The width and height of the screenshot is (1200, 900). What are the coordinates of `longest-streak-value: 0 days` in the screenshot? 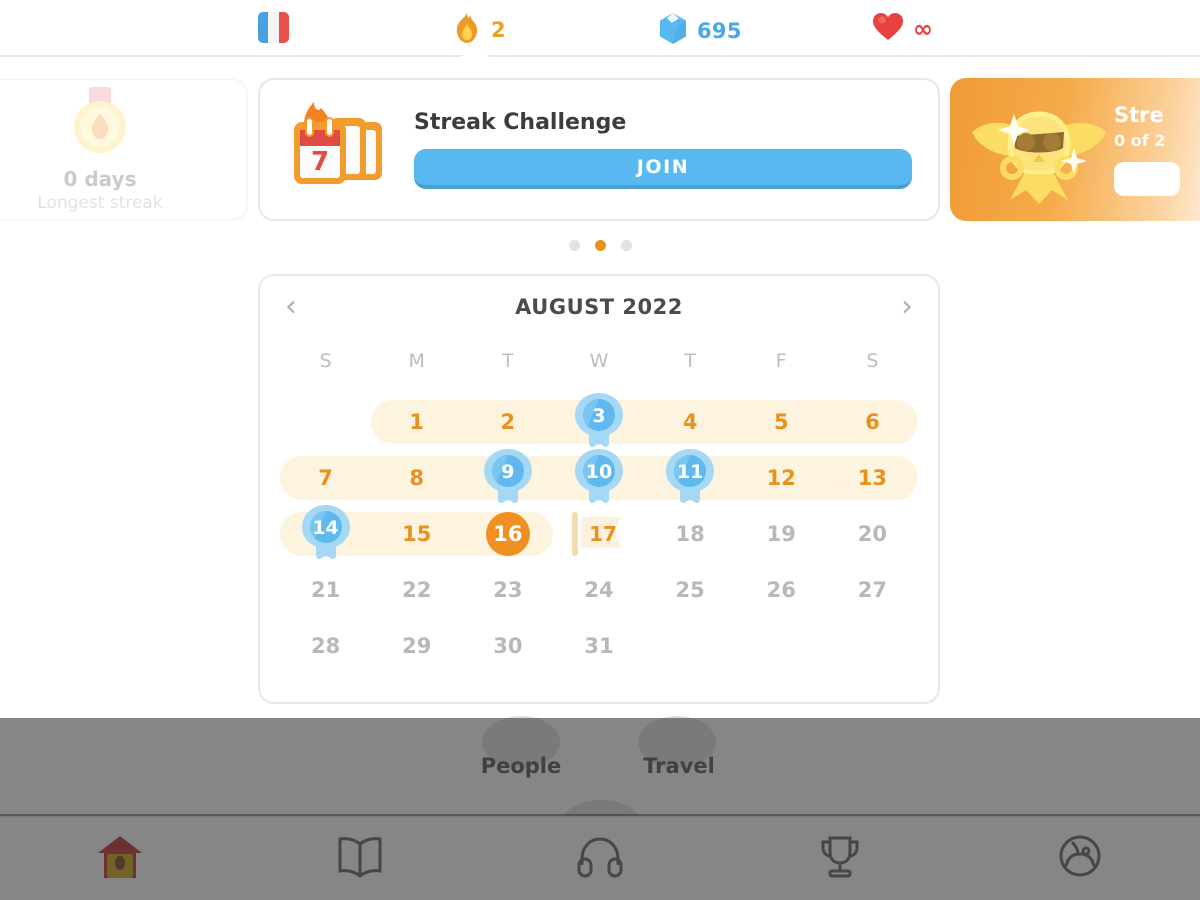 It's located at (100, 178).